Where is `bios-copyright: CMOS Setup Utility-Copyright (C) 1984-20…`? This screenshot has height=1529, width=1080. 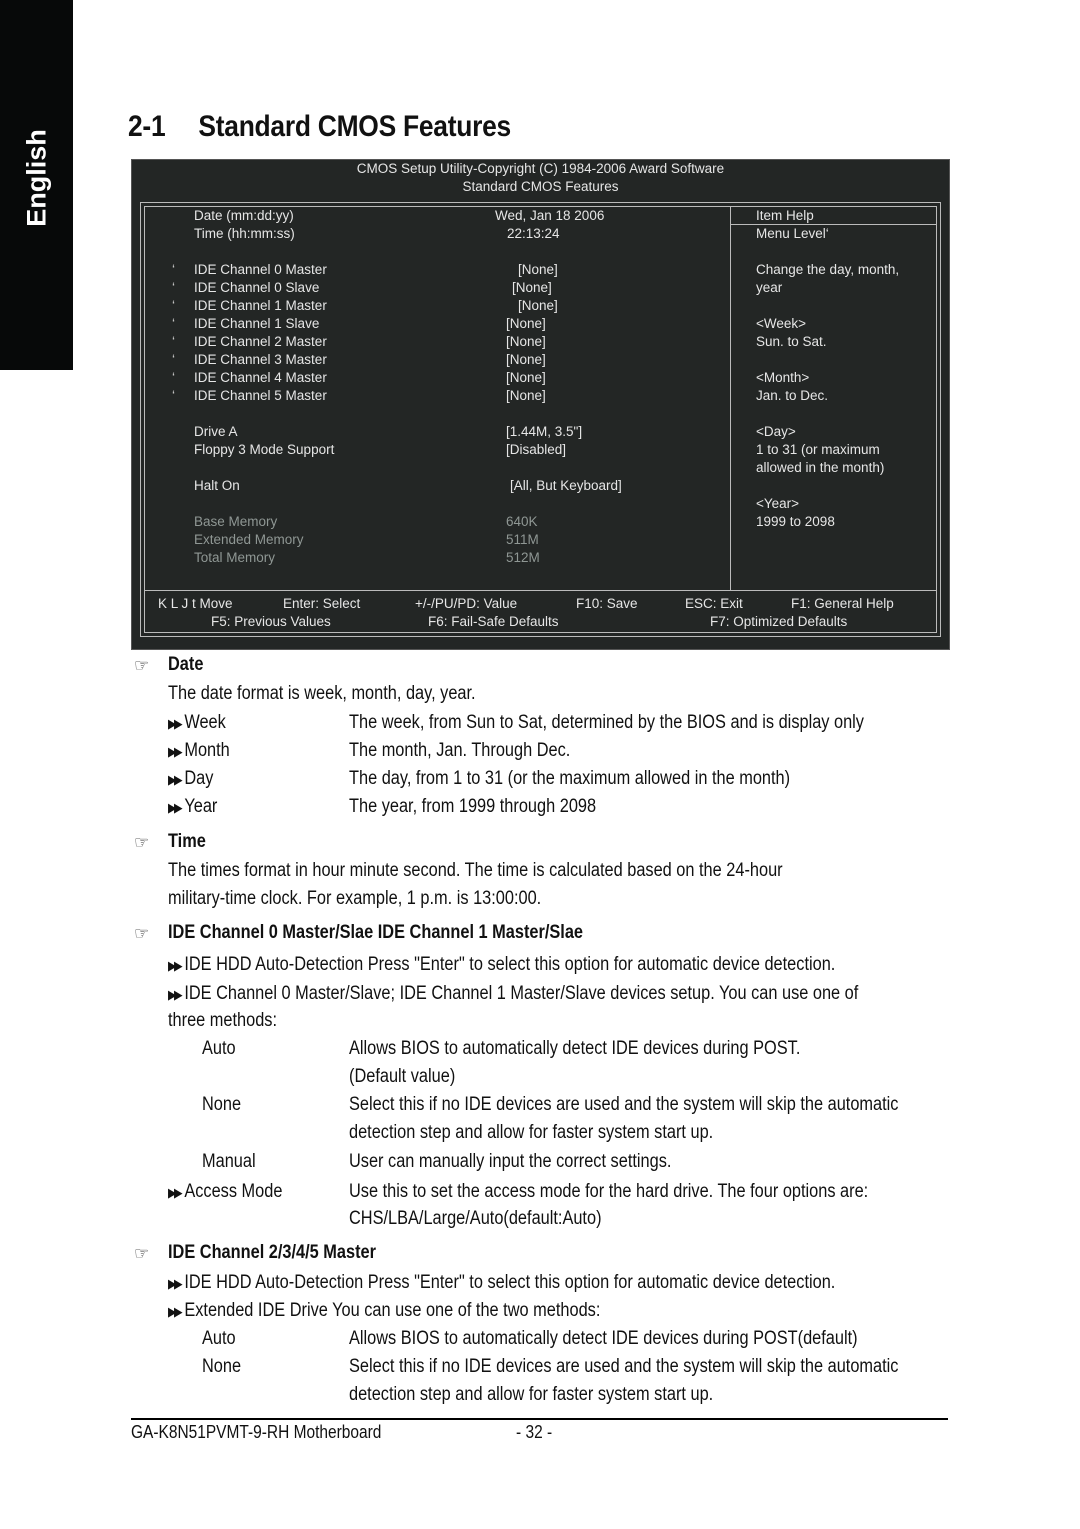
bios-copyright: CMOS Setup Utility-Copyright (C) 1984-20… is located at coordinates (540, 168).